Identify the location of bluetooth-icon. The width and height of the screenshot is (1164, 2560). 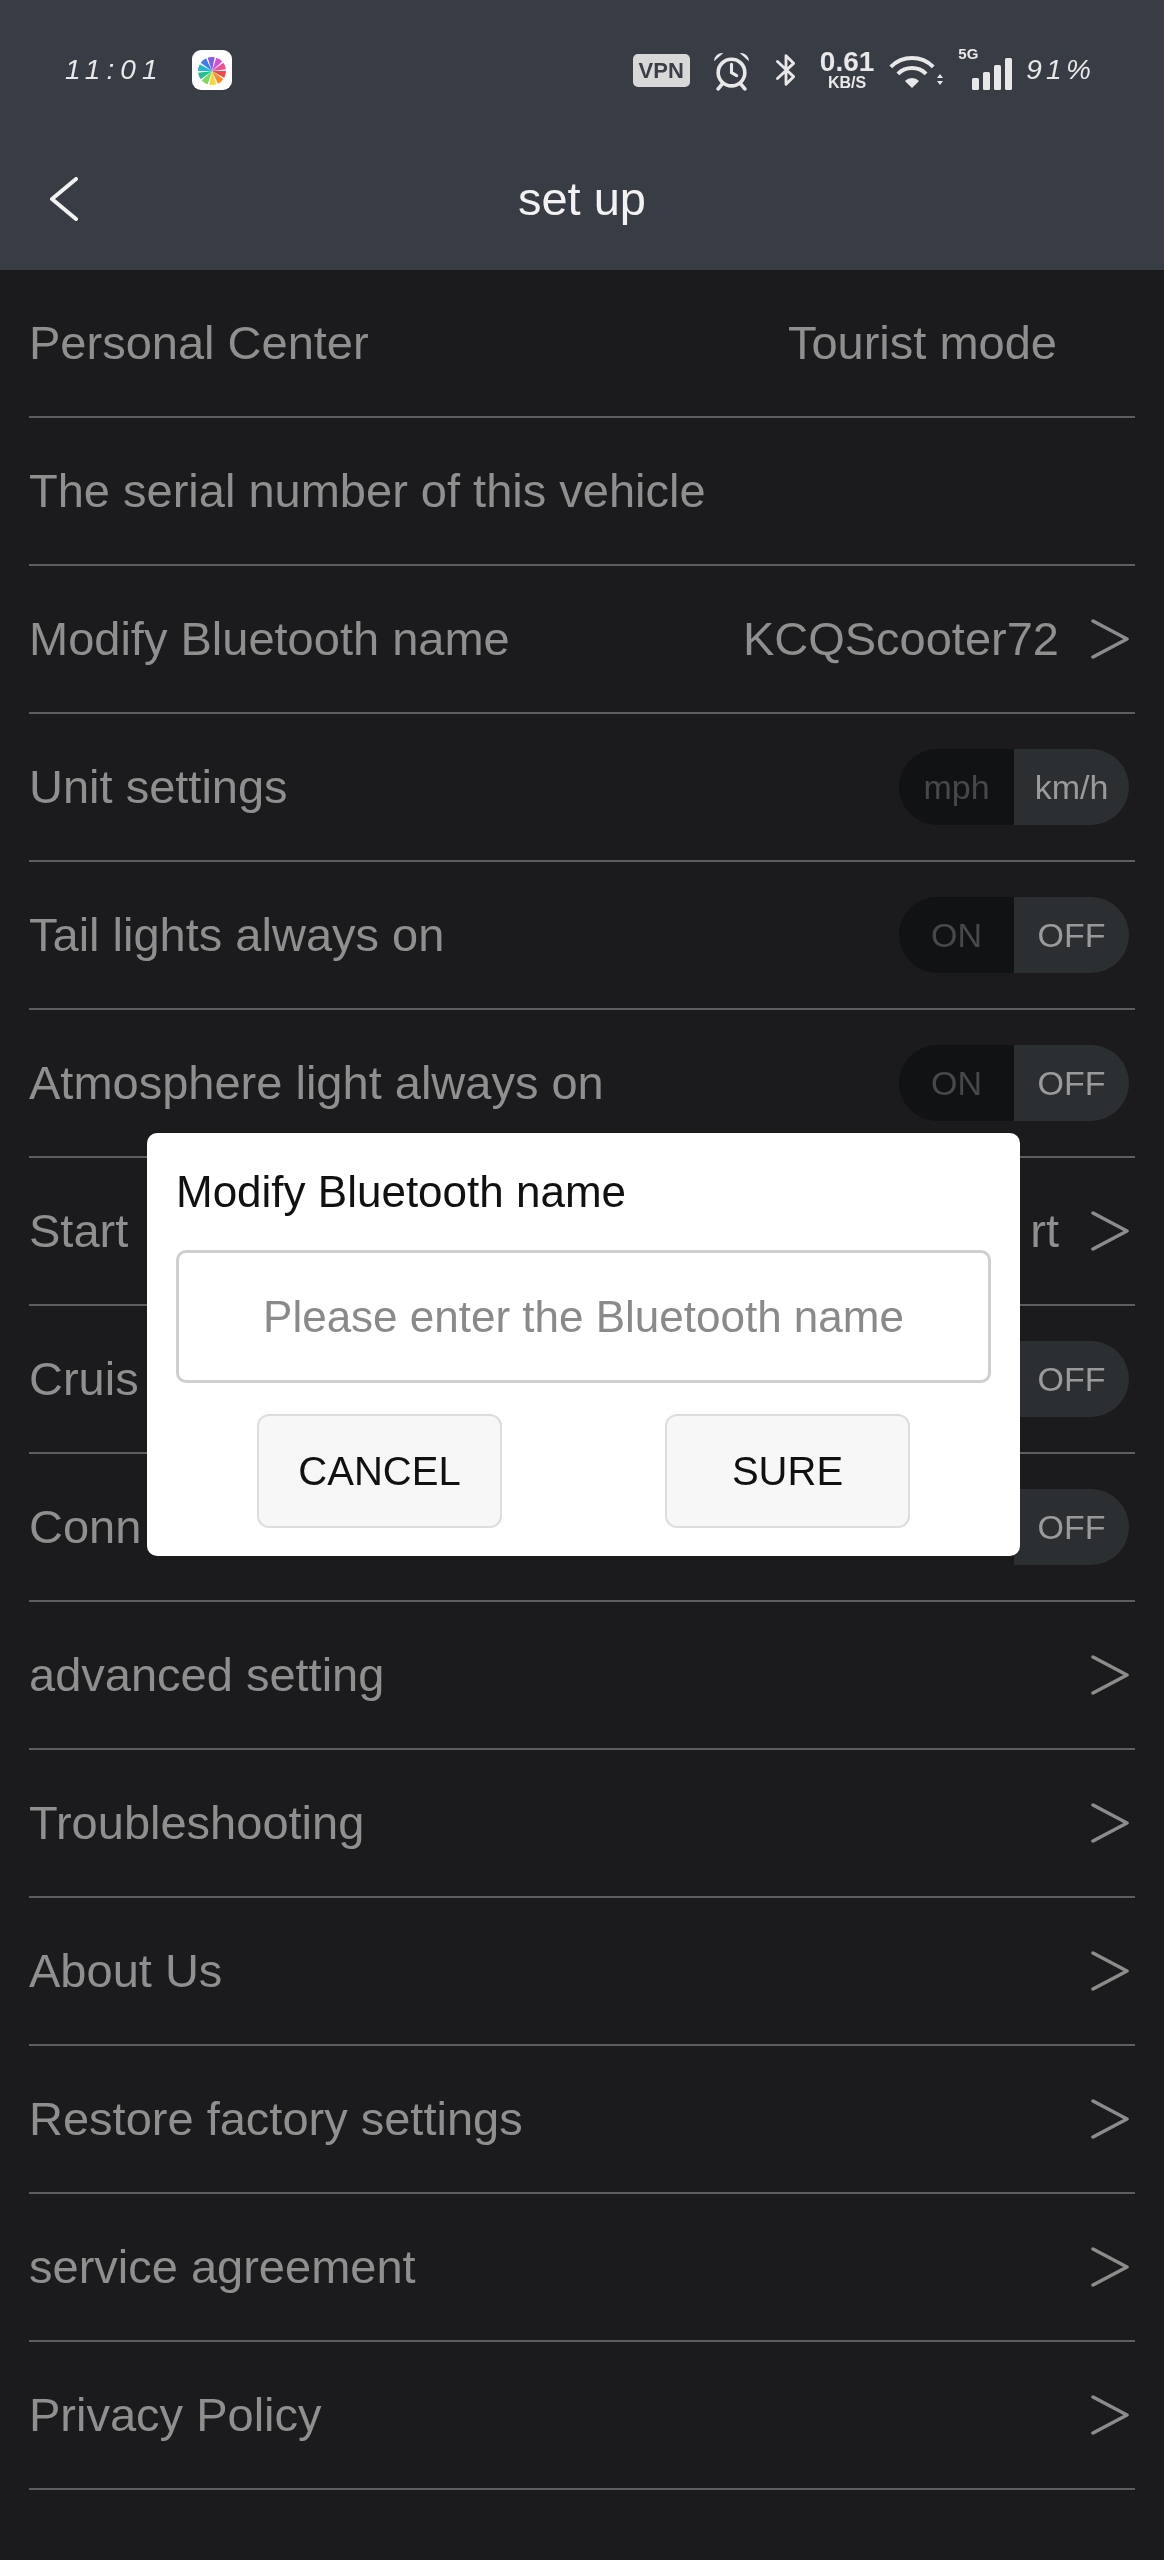
(785, 70).